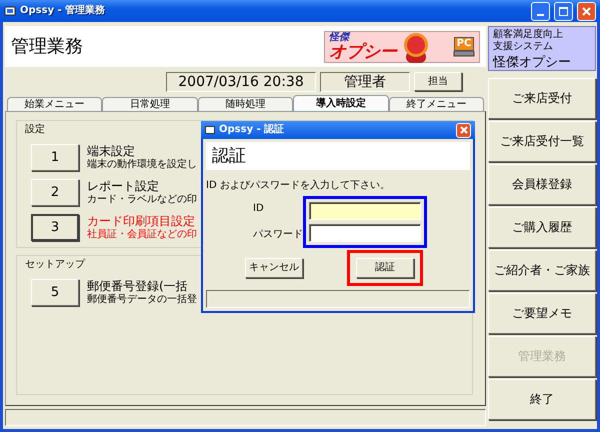  I want to click on dialog-title: Opssy - 認証, so click(251, 130).